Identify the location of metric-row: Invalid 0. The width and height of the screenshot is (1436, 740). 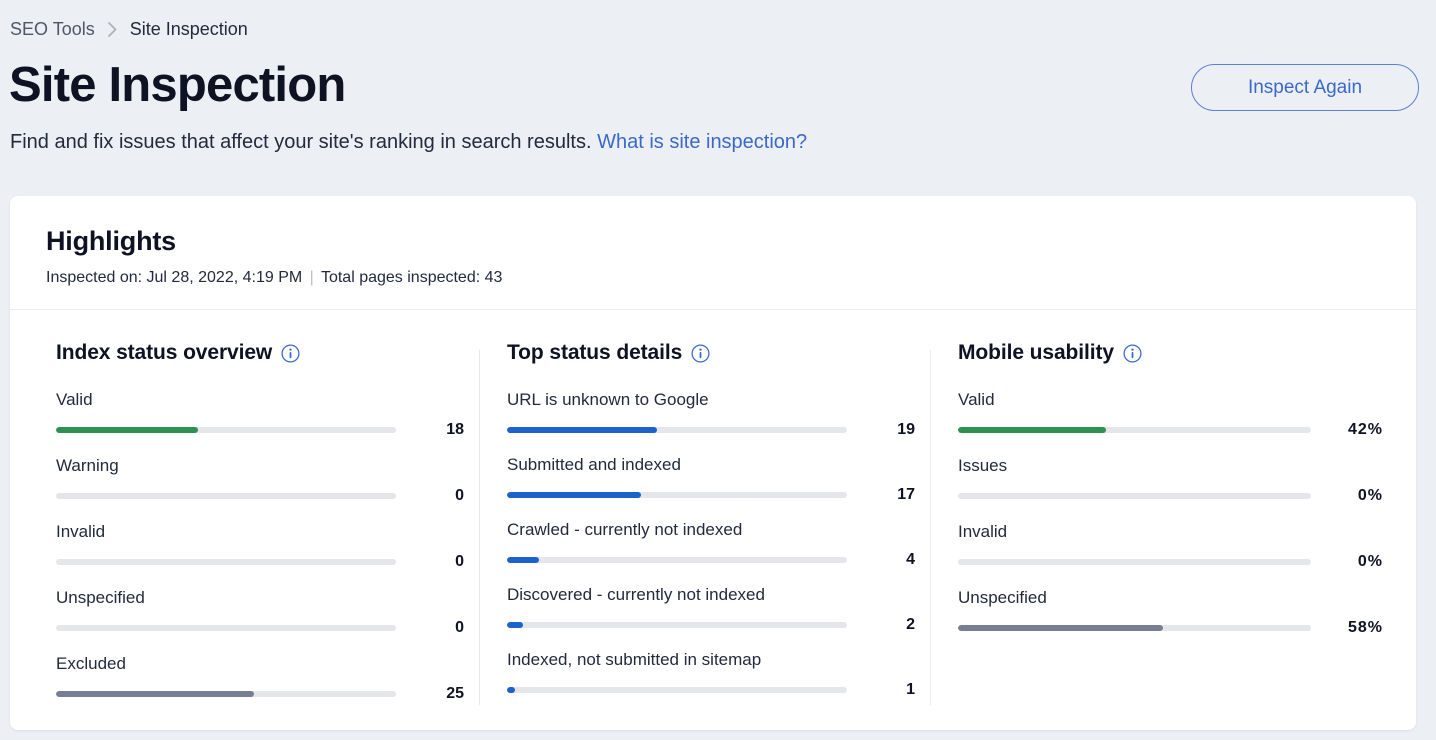
(262, 546).